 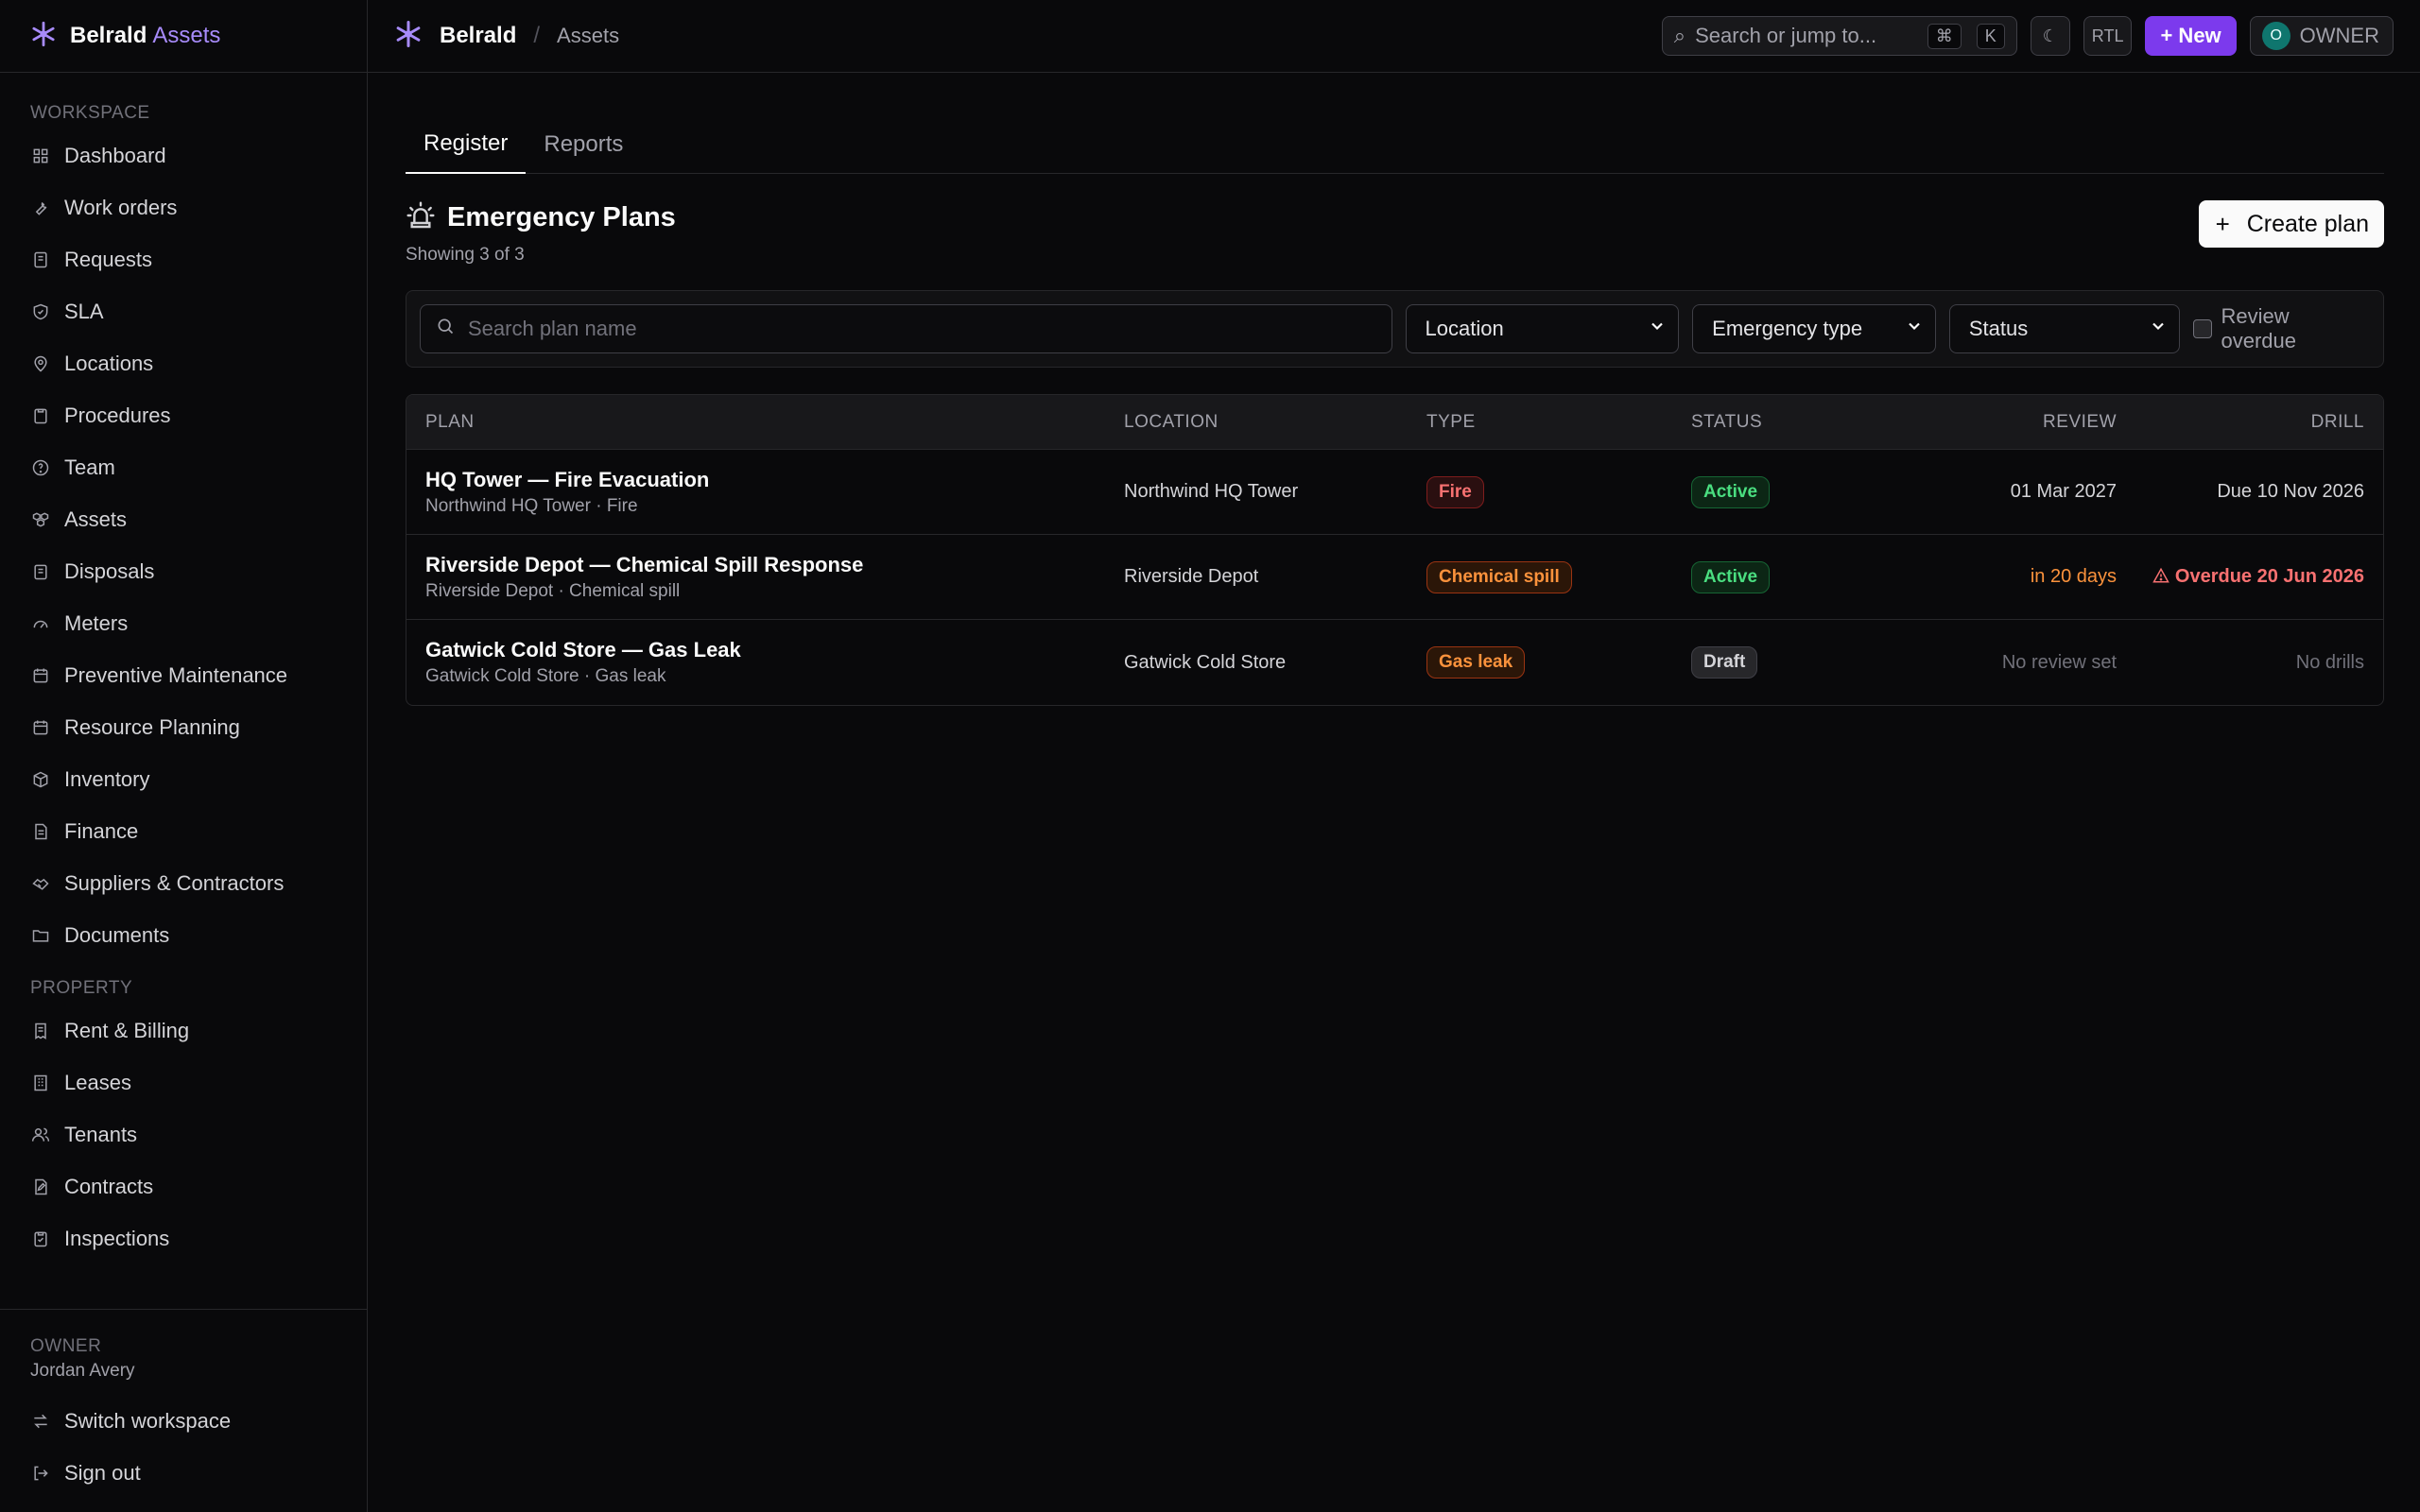 What do you see at coordinates (1395, 144) in the screenshot?
I see `tab-bar: Register Reports` at bounding box center [1395, 144].